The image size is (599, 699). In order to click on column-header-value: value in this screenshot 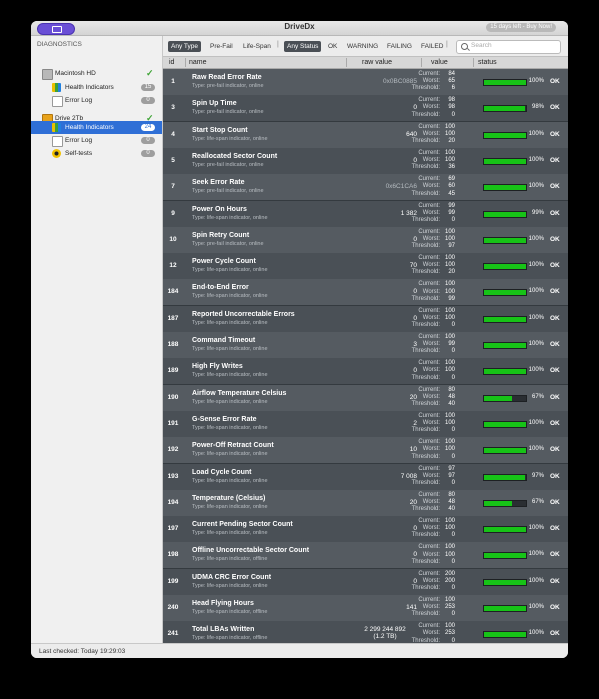, I will do `click(439, 62)`.